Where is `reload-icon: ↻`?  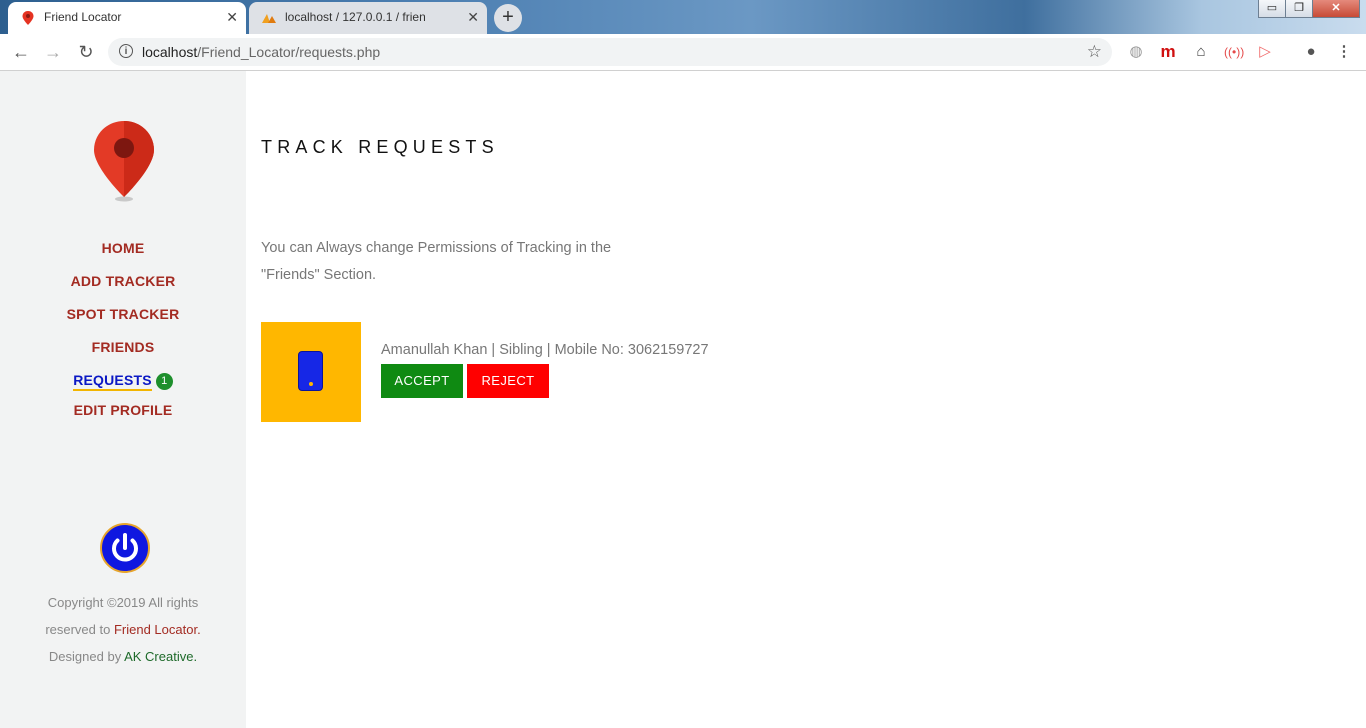
reload-icon: ↻ is located at coordinates (86, 52).